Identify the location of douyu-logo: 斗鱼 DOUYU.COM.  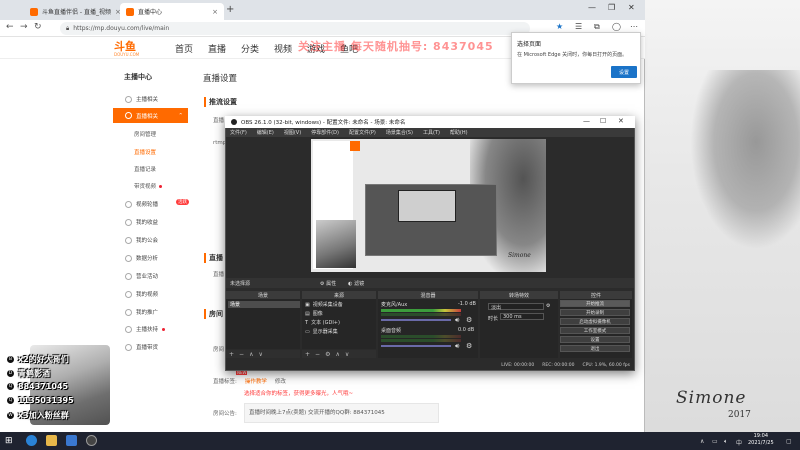
(126, 47).